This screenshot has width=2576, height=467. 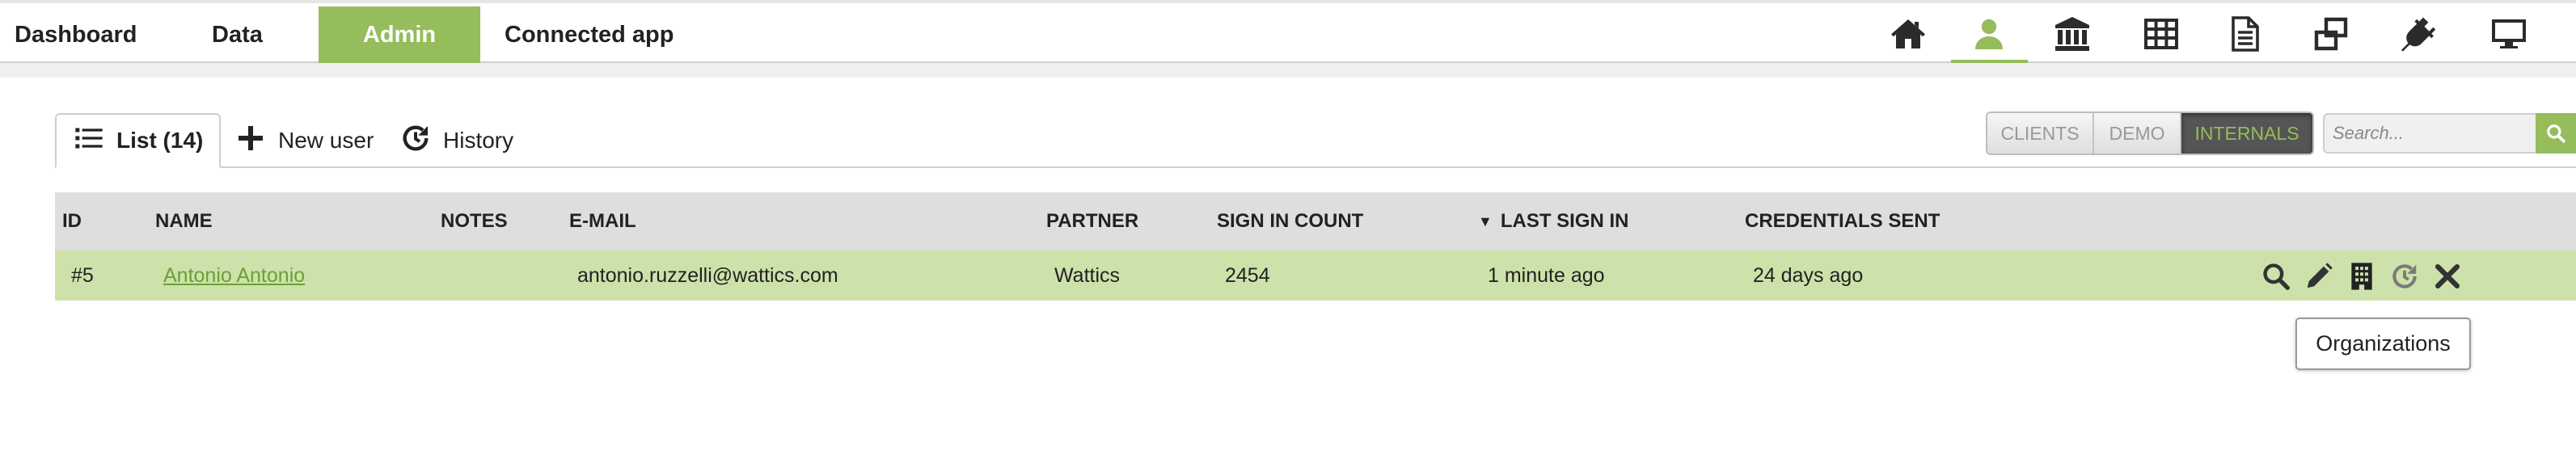 I want to click on column-header-partner: PARTNER, so click(x=1092, y=221).